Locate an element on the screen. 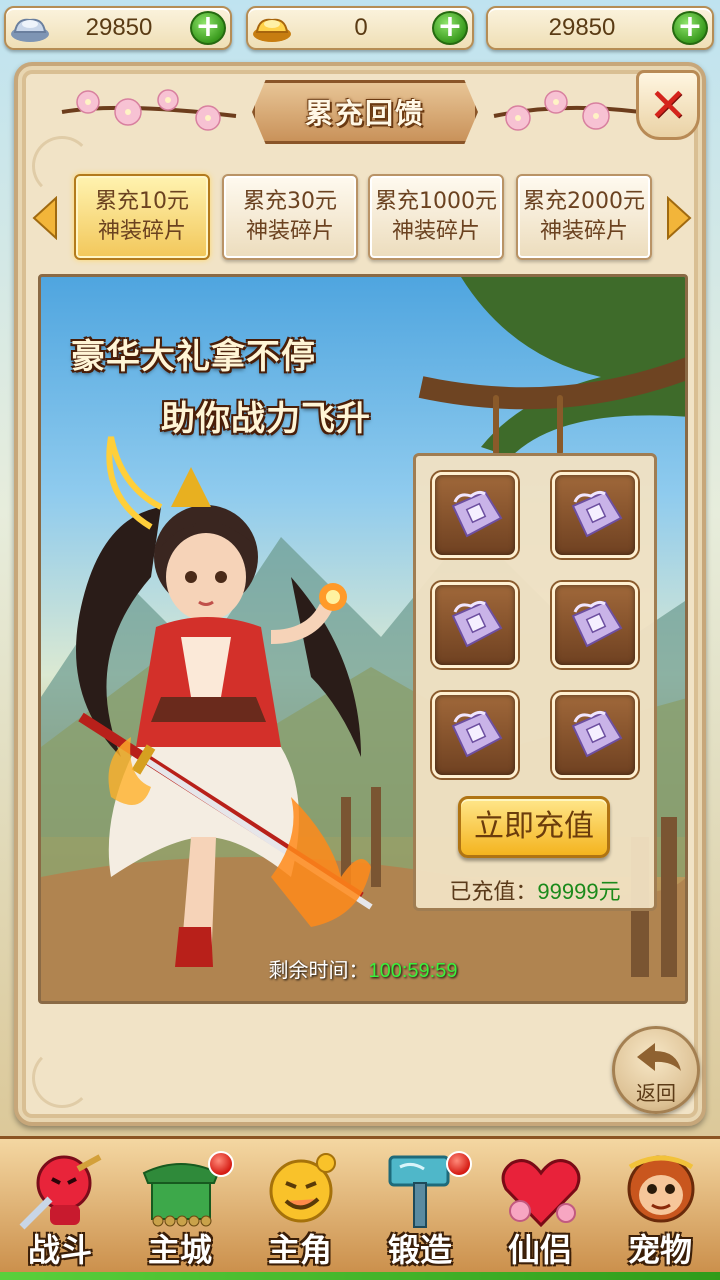 The height and width of the screenshot is (1280, 720). nav-label: 仙侣 is located at coordinates (539, 1250).